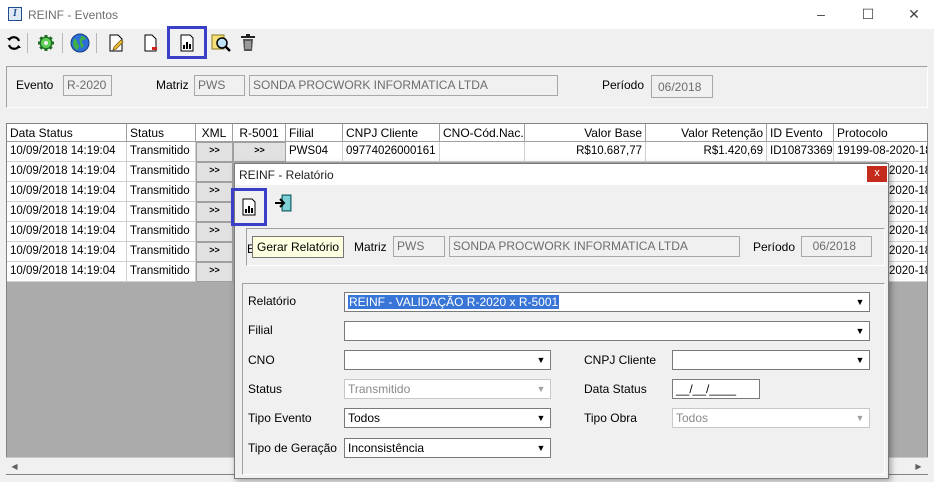  What do you see at coordinates (283, 203) in the screenshot?
I see `exit-button` at bounding box center [283, 203].